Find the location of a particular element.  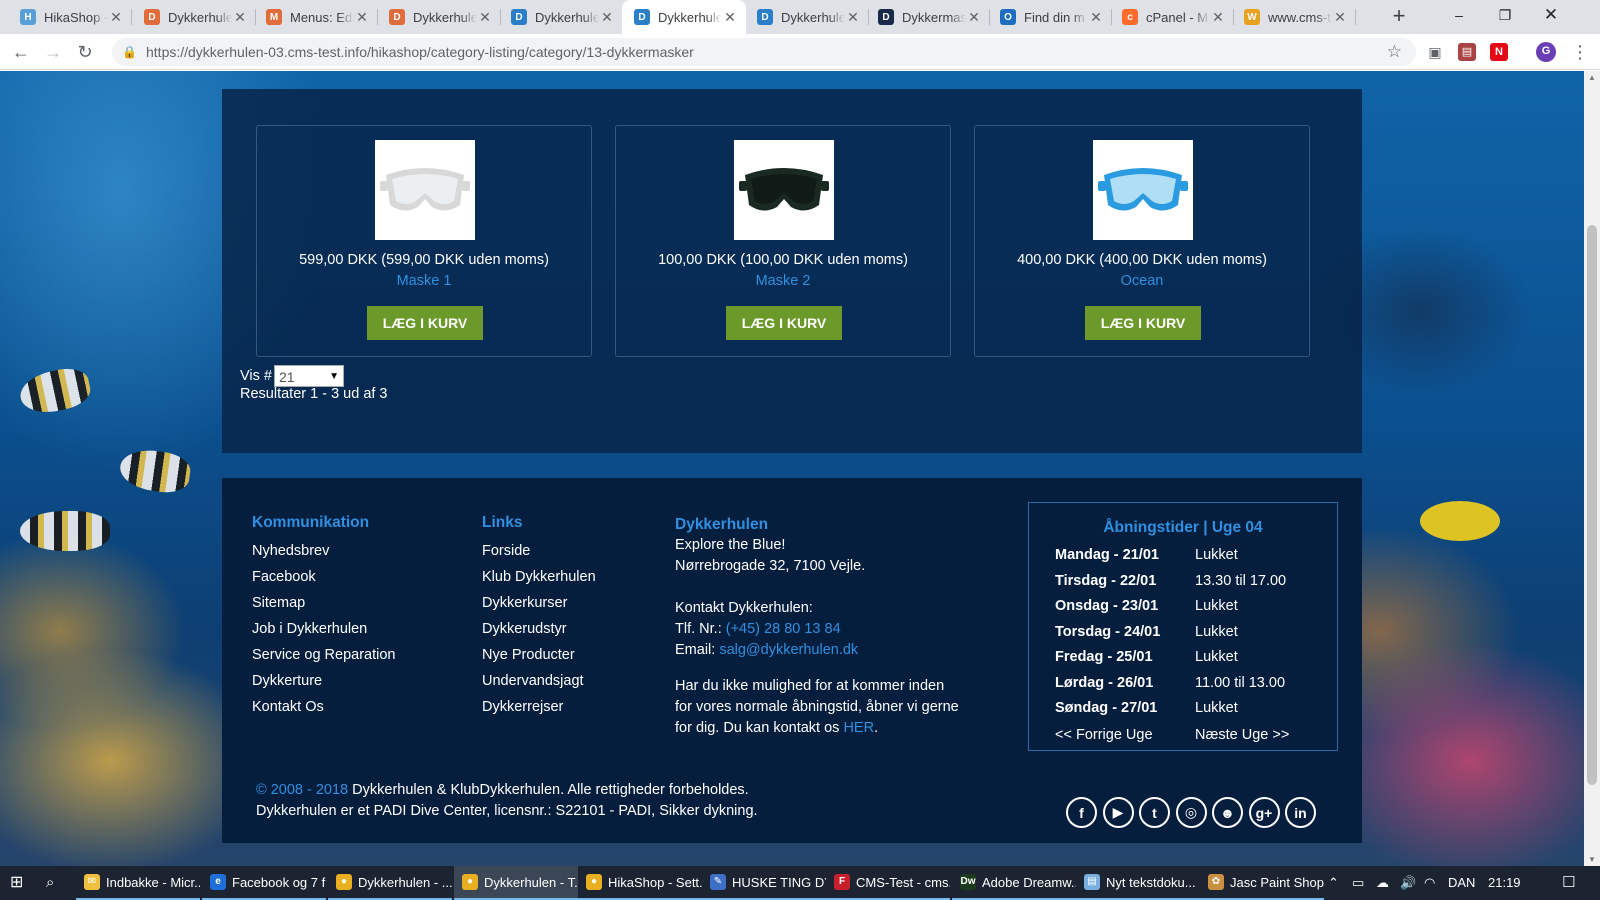

email-link: salg@dykkerhulen.dk is located at coordinates (788, 650).